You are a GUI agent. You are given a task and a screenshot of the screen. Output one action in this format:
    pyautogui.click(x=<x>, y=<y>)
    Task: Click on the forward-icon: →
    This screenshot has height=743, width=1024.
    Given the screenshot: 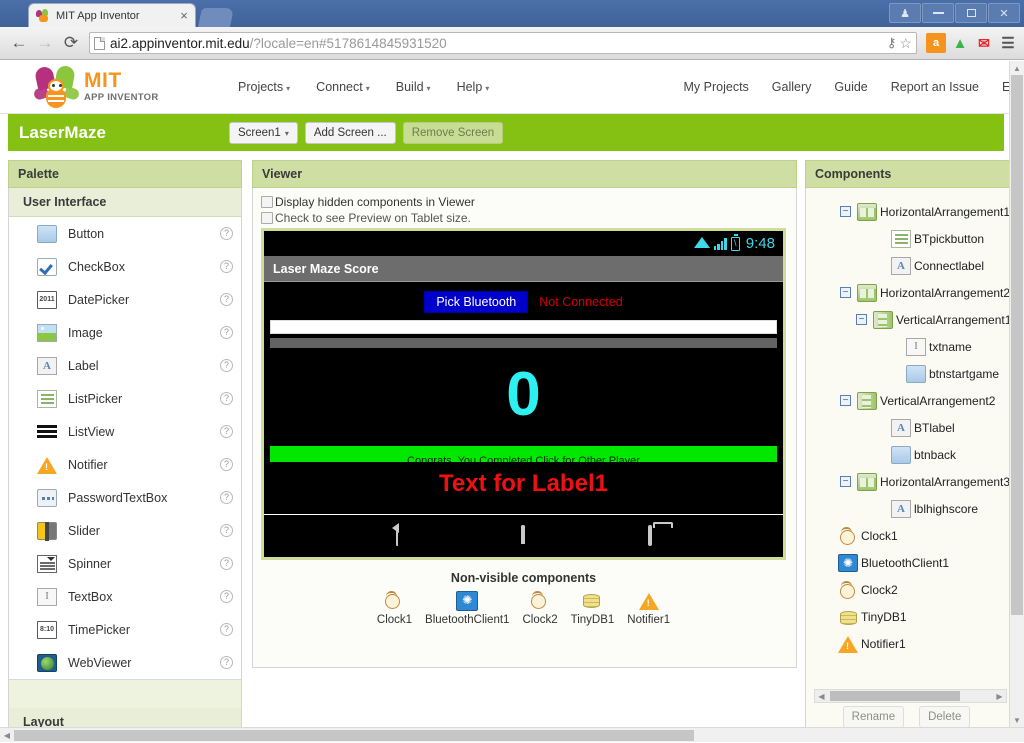 What is the action you would take?
    pyautogui.click(x=45, y=43)
    